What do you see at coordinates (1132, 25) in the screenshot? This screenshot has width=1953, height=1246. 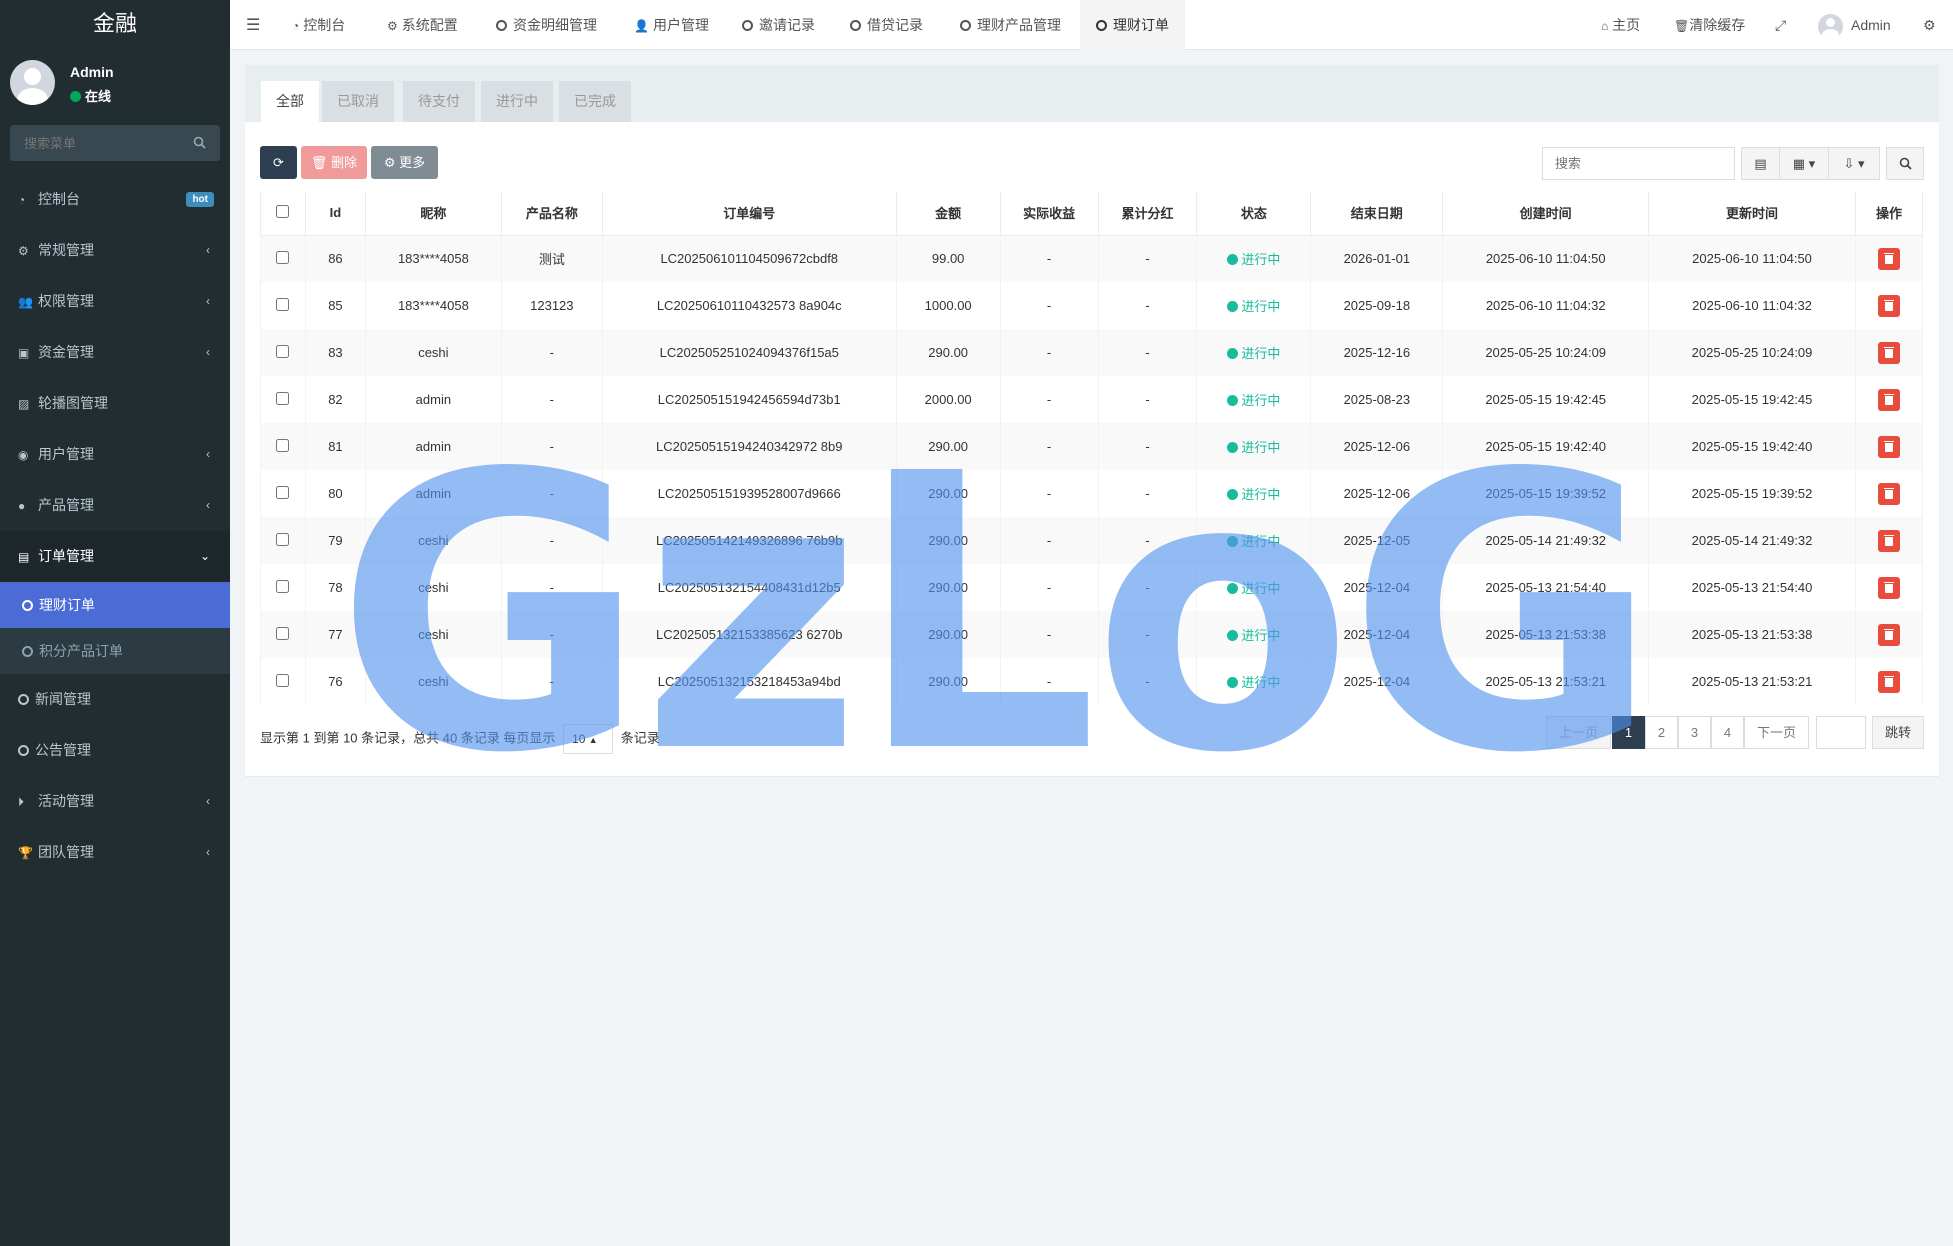 I see `tab-finance-orders: 理财订单` at bounding box center [1132, 25].